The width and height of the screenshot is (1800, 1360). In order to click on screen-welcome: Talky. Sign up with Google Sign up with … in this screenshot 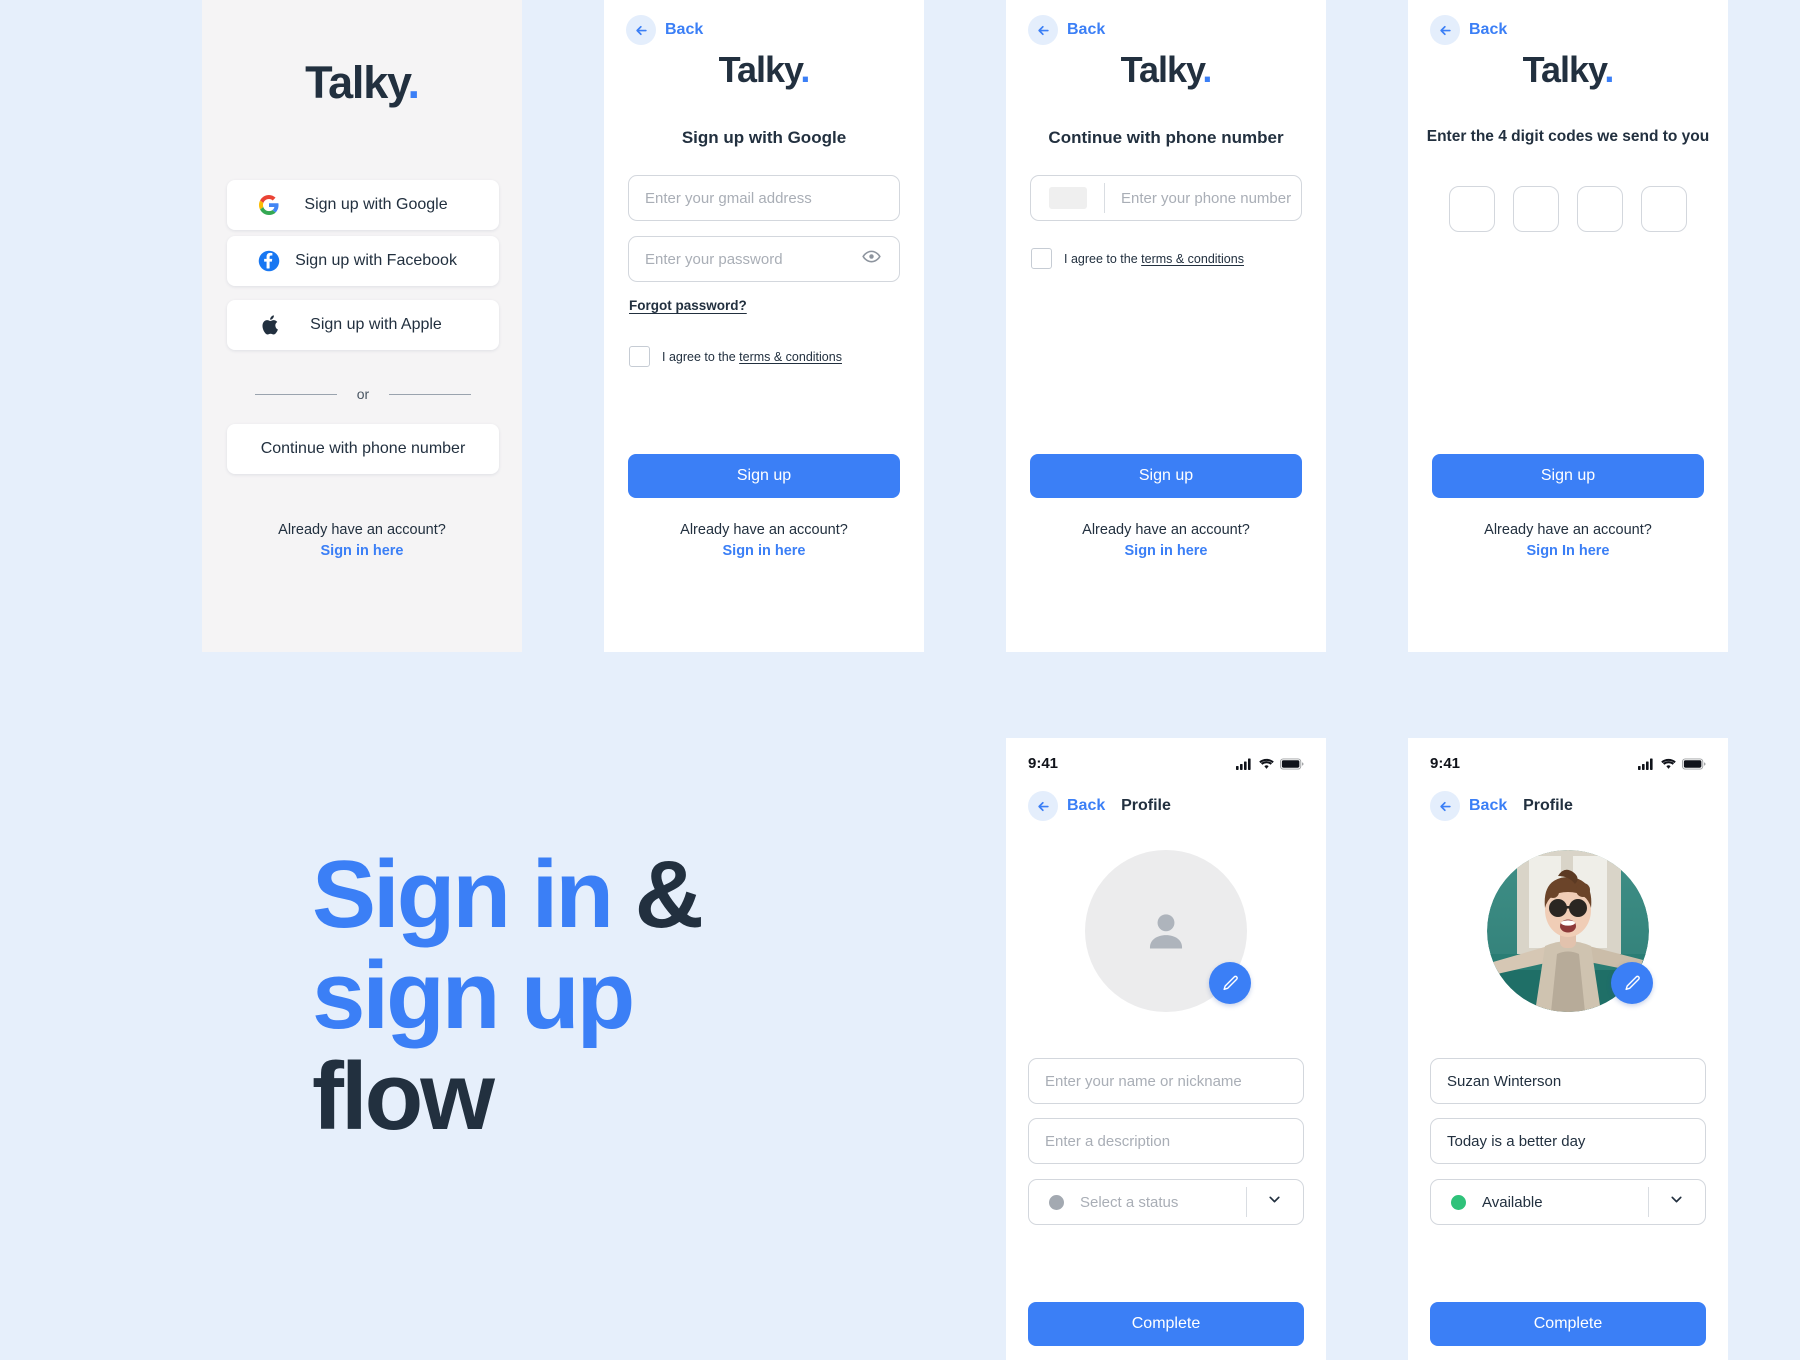, I will do `click(362, 326)`.